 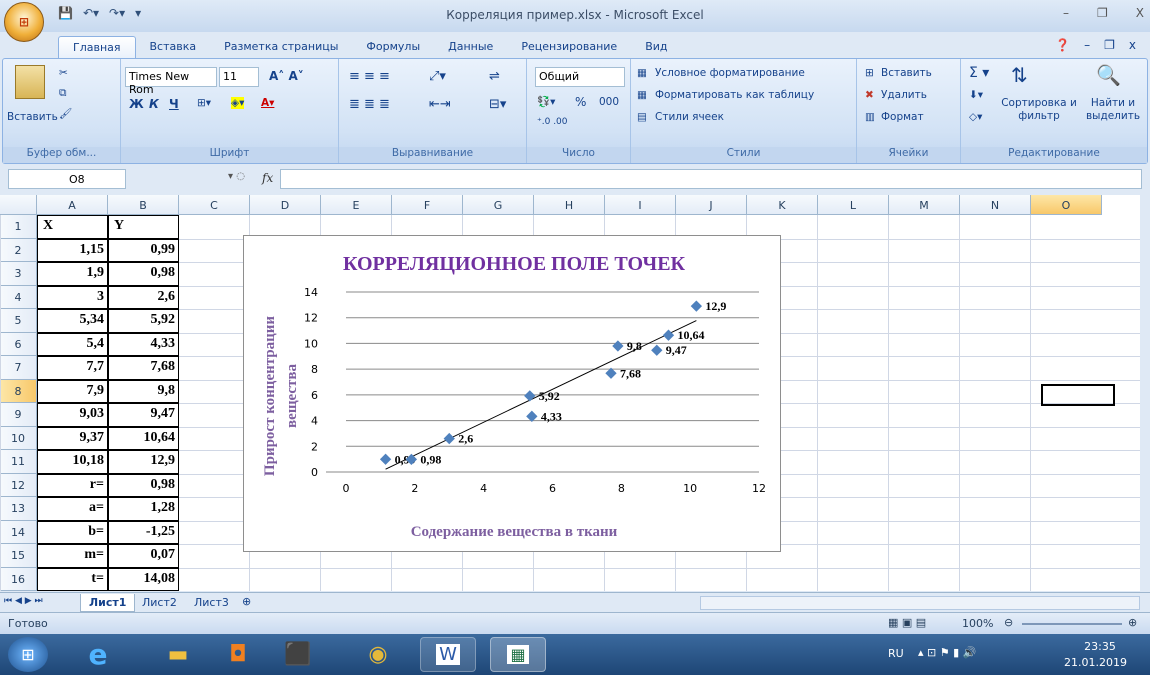 What do you see at coordinates (72, 508) in the screenshot?
I see `cell-A13: a=` at bounding box center [72, 508].